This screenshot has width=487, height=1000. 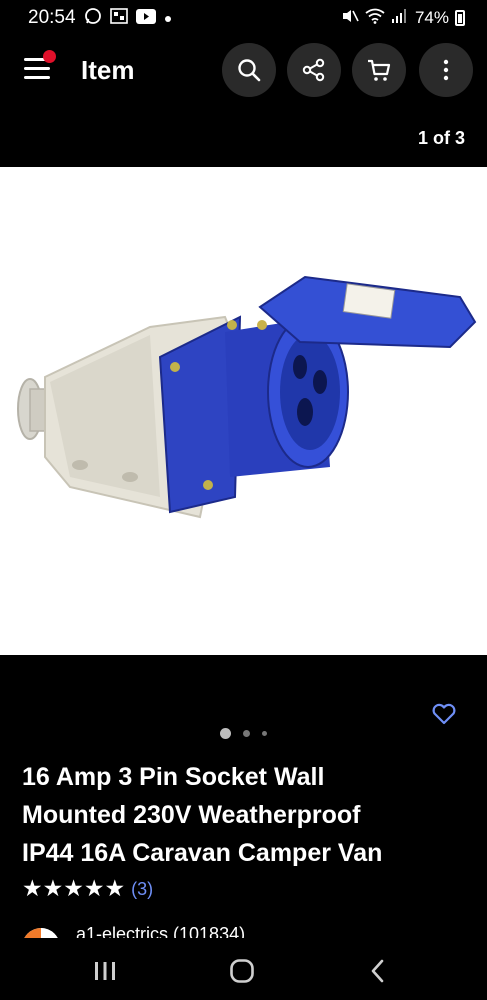 I want to click on heart-icon, so click(x=444, y=714).